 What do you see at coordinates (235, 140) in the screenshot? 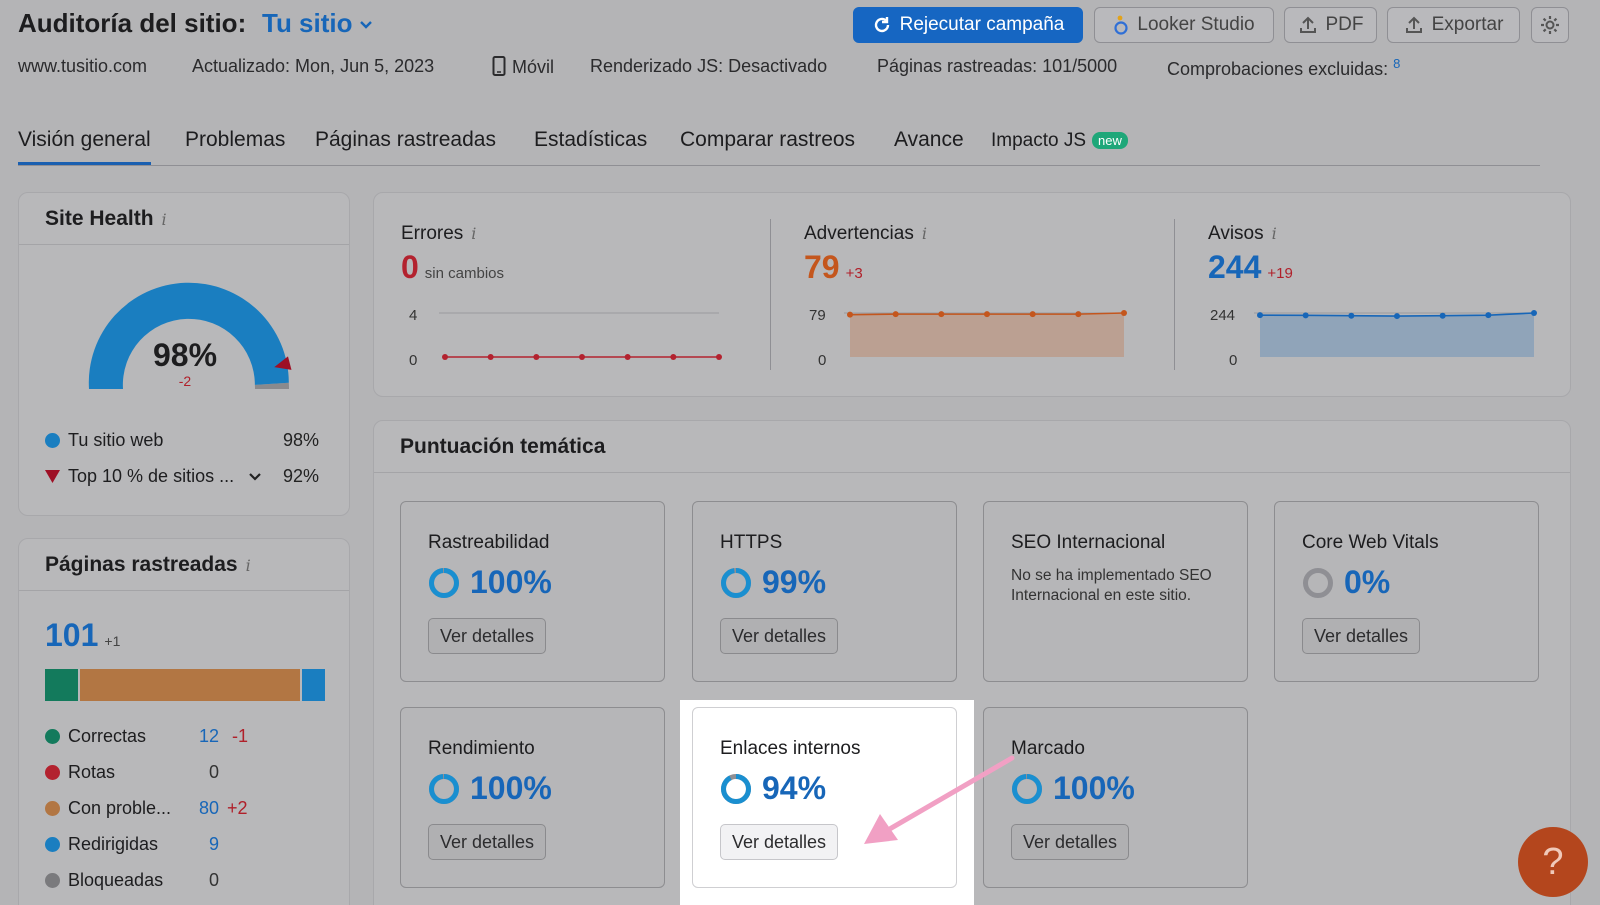
I see `tab-issues: Problemas` at bounding box center [235, 140].